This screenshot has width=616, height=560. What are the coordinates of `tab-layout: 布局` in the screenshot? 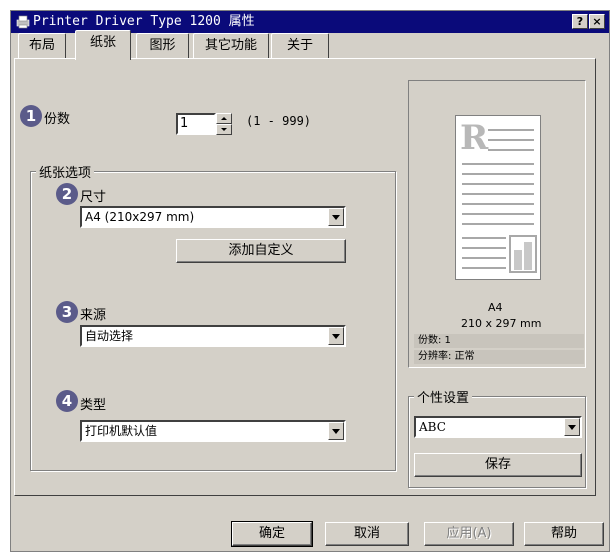 It's located at (42, 45).